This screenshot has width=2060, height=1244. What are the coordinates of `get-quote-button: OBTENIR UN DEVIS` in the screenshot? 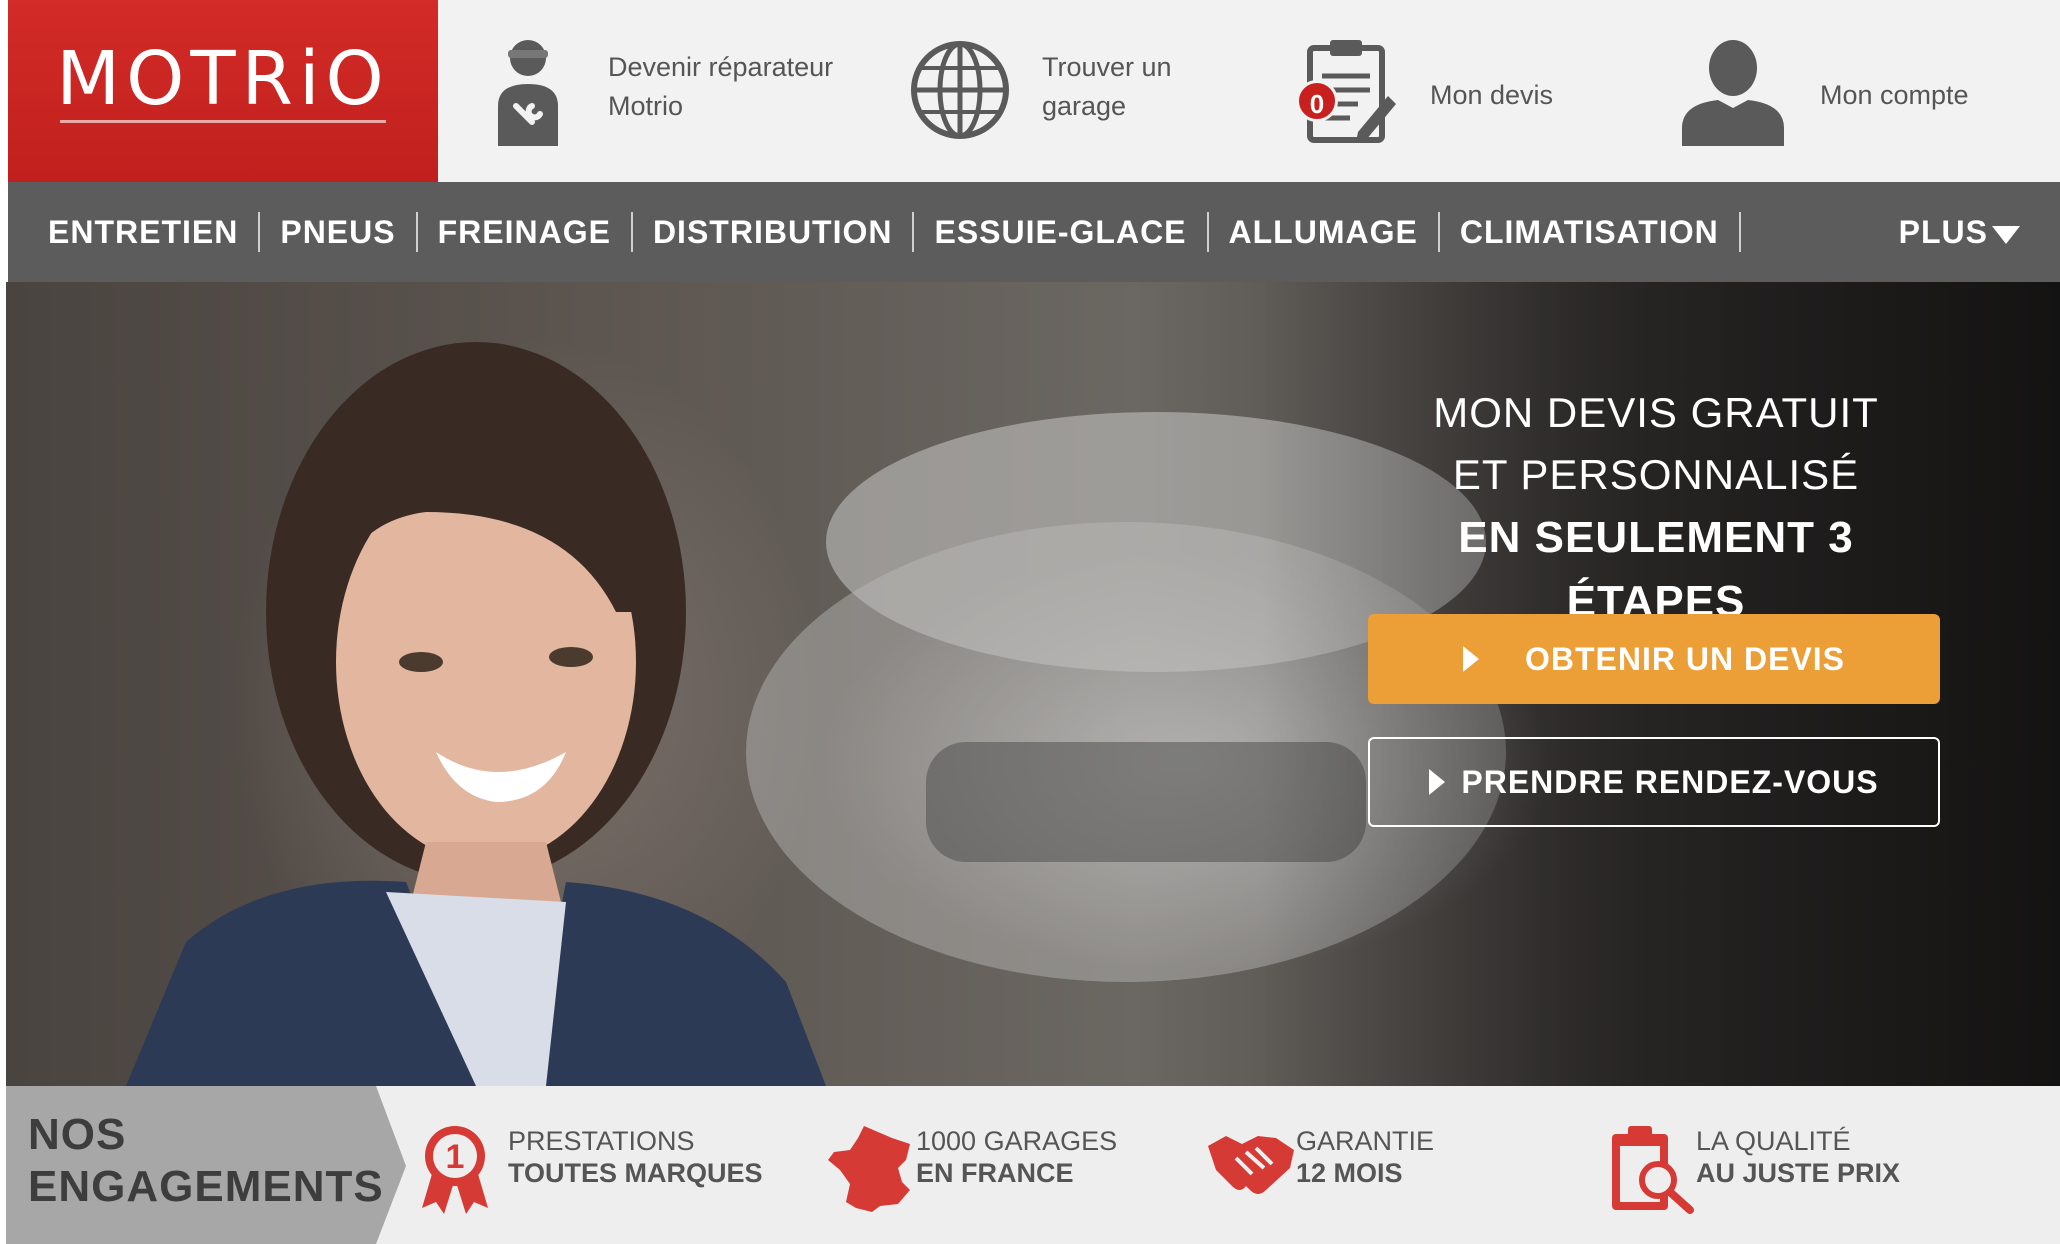 It's located at (1654, 659).